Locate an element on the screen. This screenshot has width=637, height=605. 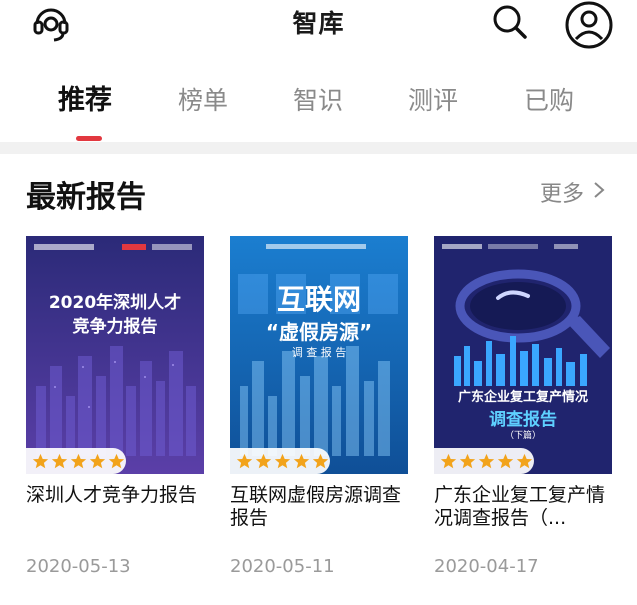
report-cover-caption: （下篇） is located at coordinates (522, 436).